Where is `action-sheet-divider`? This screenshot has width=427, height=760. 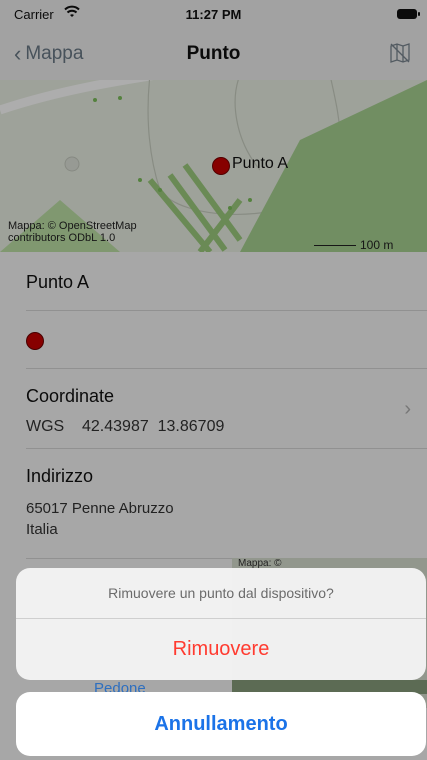
action-sheet-divider is located at coordinates (221, 618).